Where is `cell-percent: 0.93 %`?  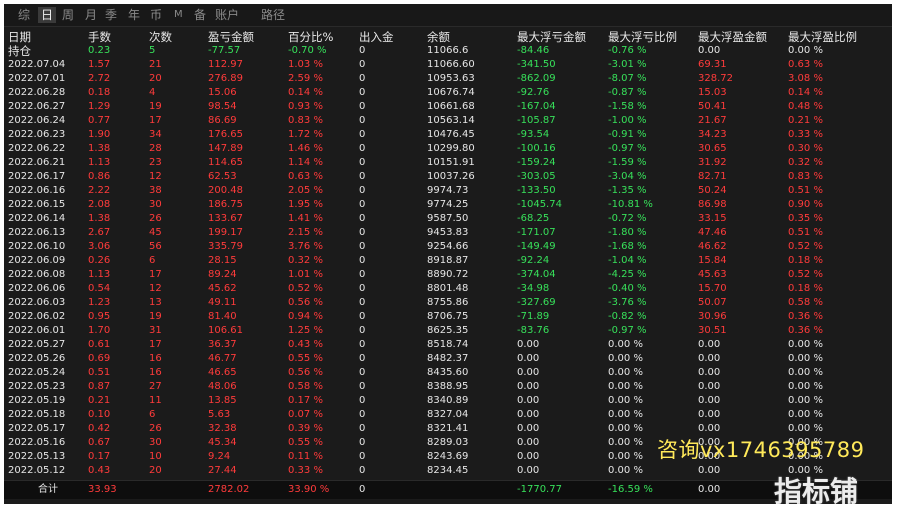
cell-percent: 0.93 % is located at coordinates (305, 106).